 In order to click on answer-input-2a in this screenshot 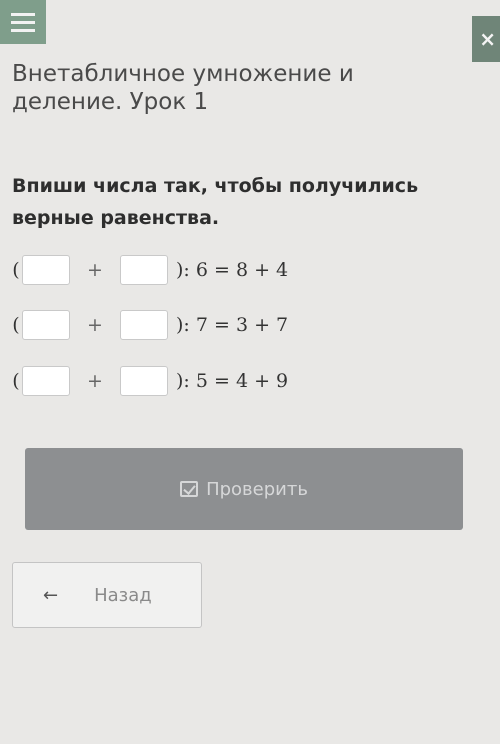, I will do `click(46, 325)`.